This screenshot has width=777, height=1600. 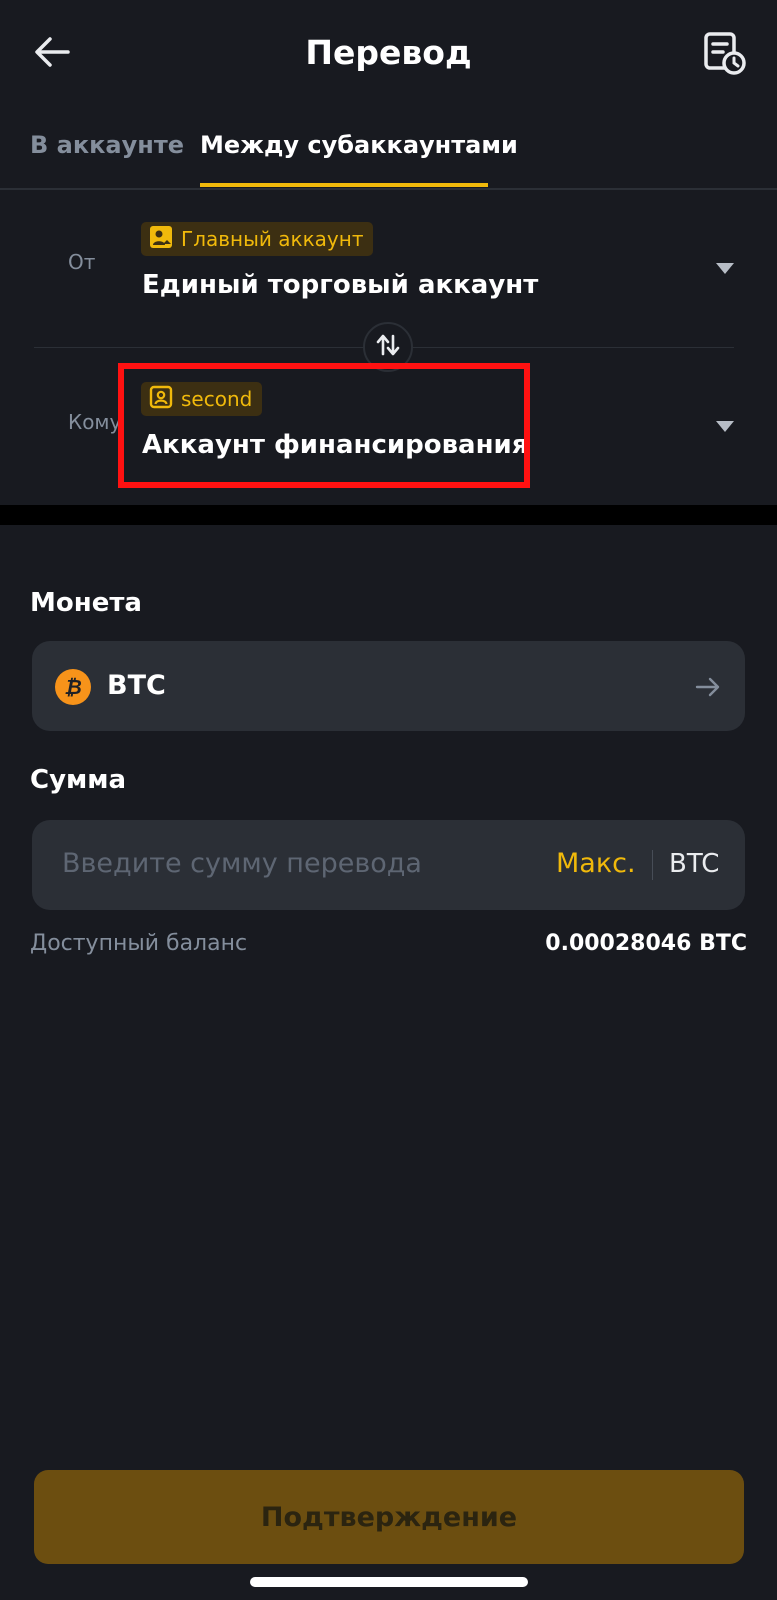 I want to click on amount-input: Введите сумму перевода, so click(x=242, y=864).